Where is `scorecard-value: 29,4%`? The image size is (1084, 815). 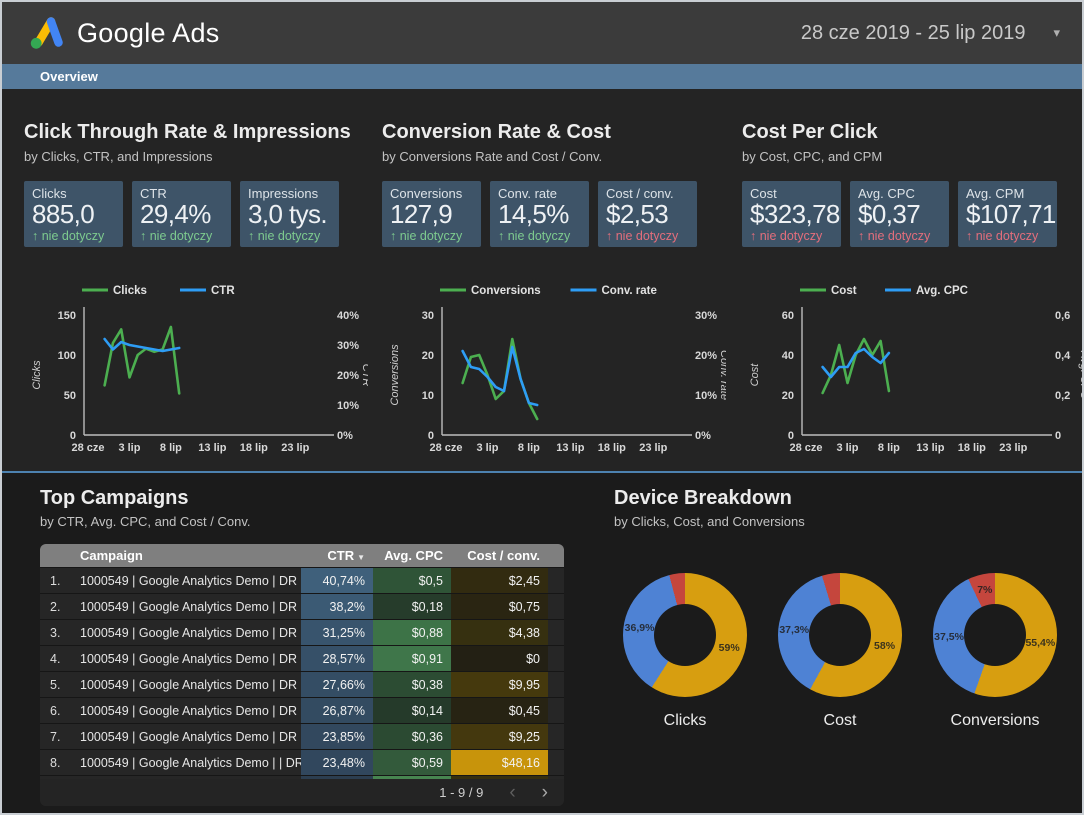 scorecard-value: 29,4% is located at coordinates (175, 214).